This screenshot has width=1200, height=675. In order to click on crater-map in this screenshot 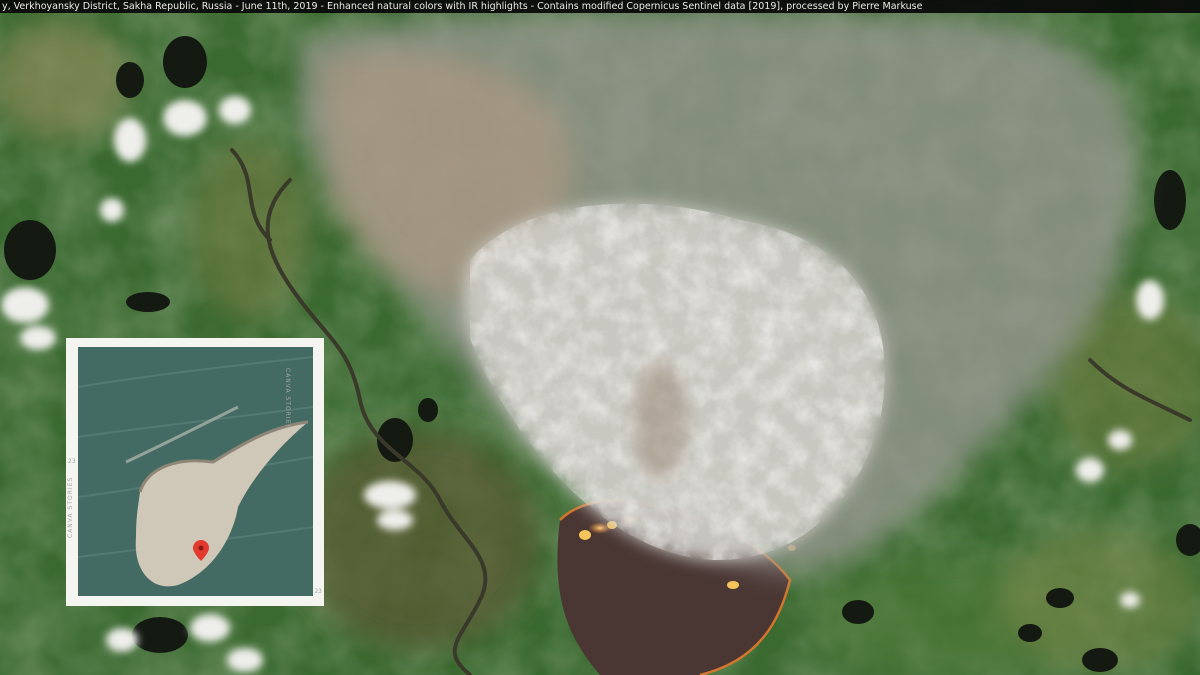, I will do `click(195, 471)`.